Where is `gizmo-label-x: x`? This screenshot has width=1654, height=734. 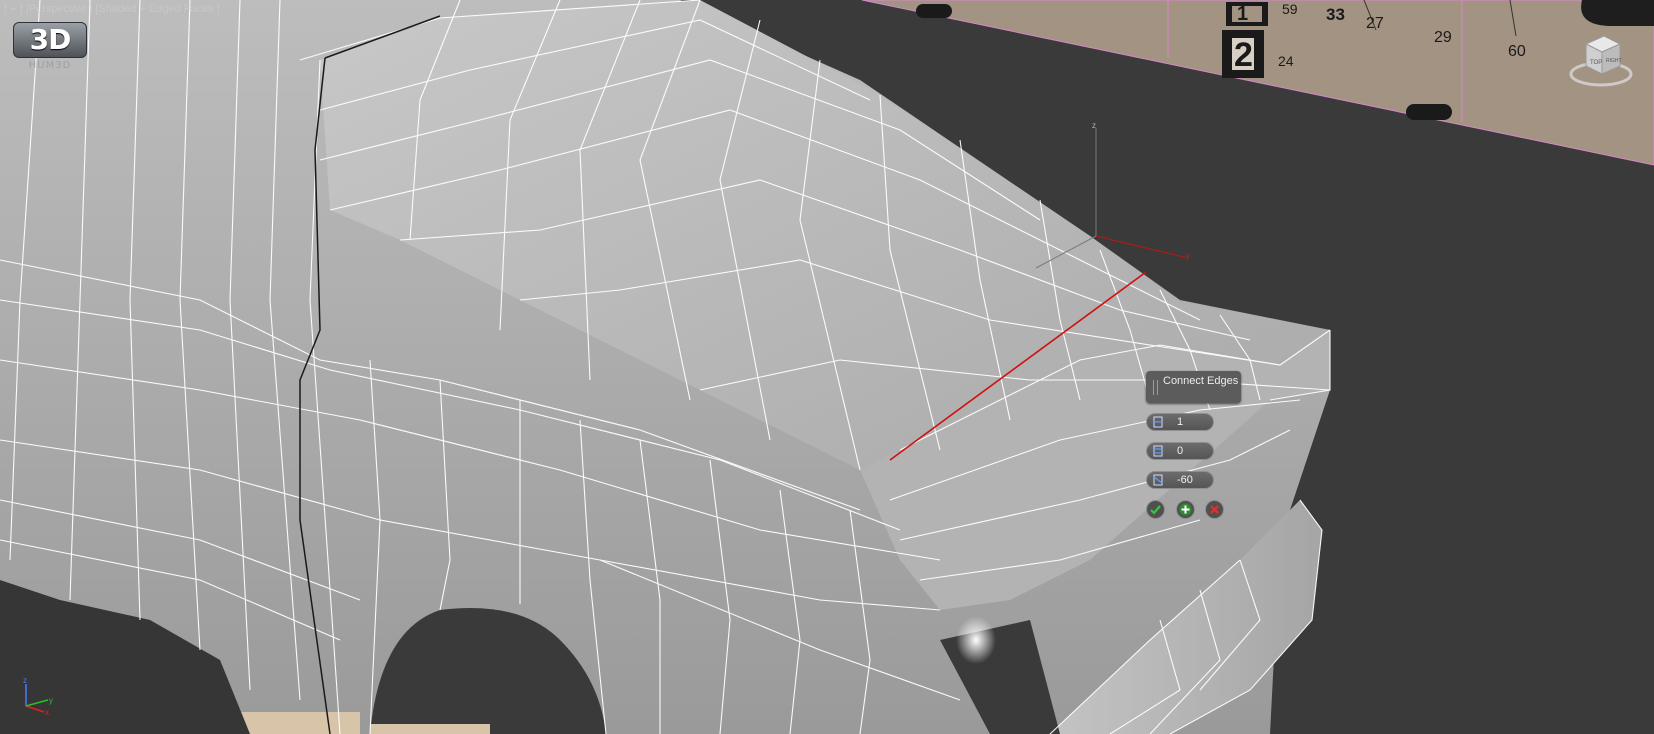 gizmo-label-x: x is located at coordinates (1032, 271).